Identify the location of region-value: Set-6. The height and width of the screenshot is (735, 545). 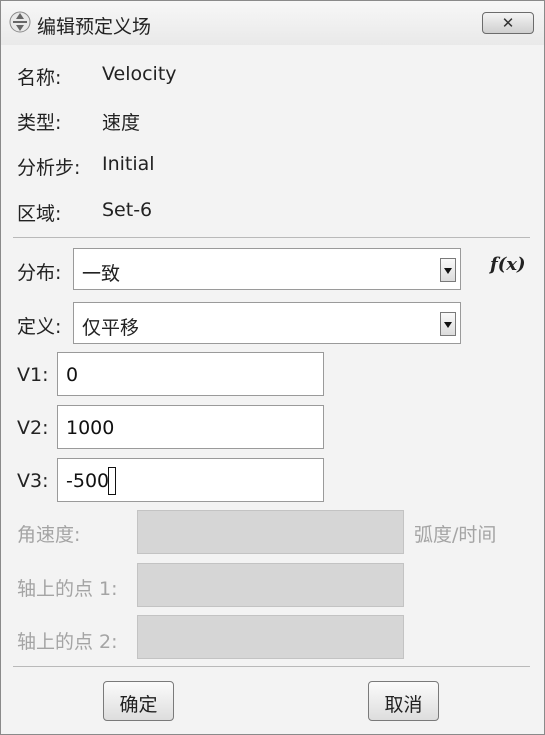
(127, 210).